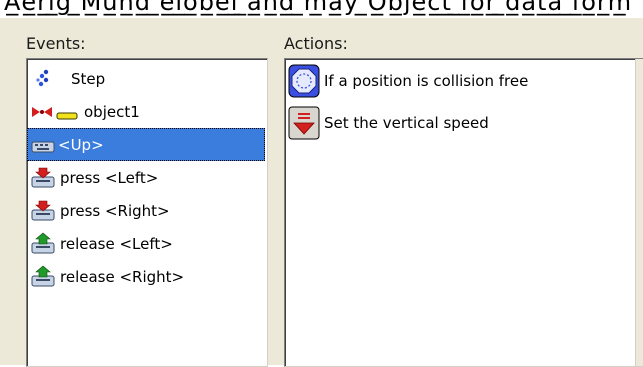 The height and width of the screenshot is (367, 643). What do you see at coordinates (639, 212) in the screenshot?
I see `actions-scrollbar-edge` at bounding box center [639, 212].